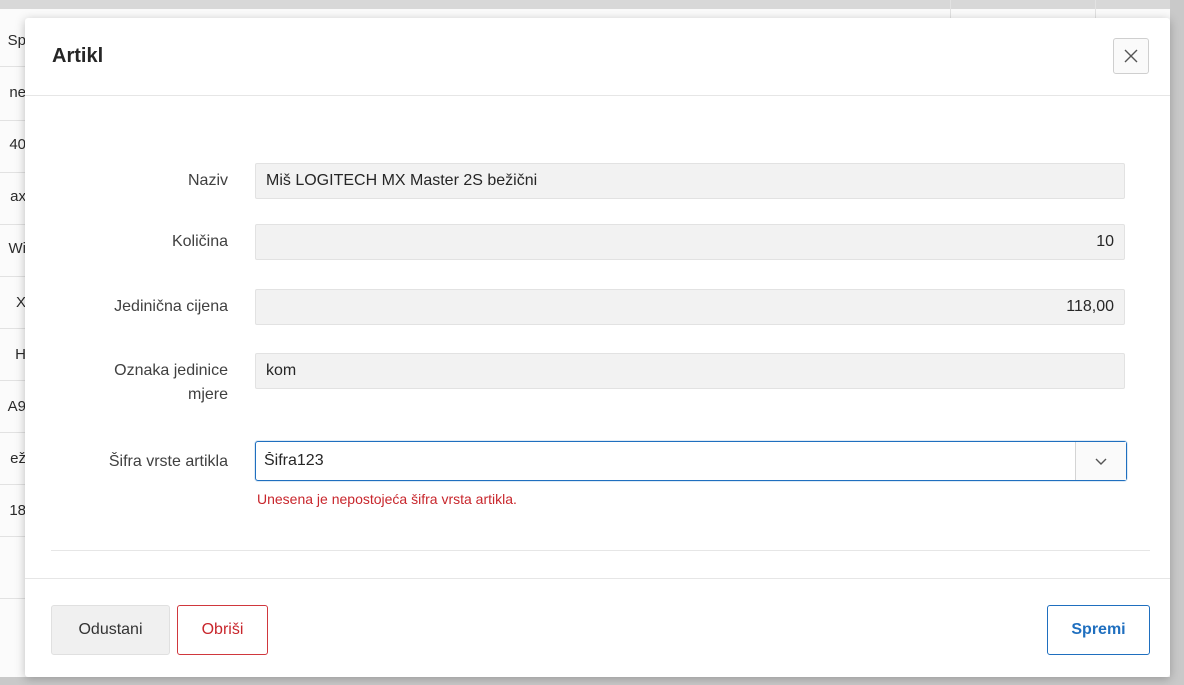 The height and width of the screenshot is (685, 1184). What do you see at coordinates (171, 383) in the screenshot?
I see `jedinica-label: Oznaka jedinice mjere` at bounding box center [171, 383].